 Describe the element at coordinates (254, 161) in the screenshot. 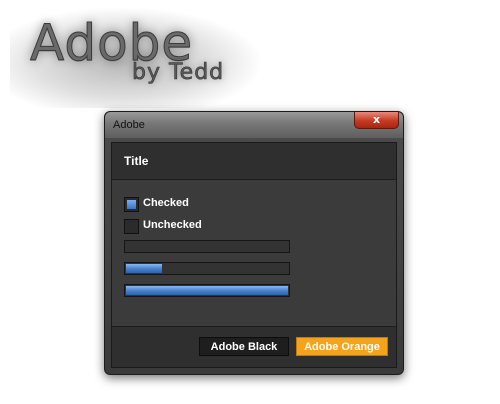

I see `panel-header: Title` at that location.